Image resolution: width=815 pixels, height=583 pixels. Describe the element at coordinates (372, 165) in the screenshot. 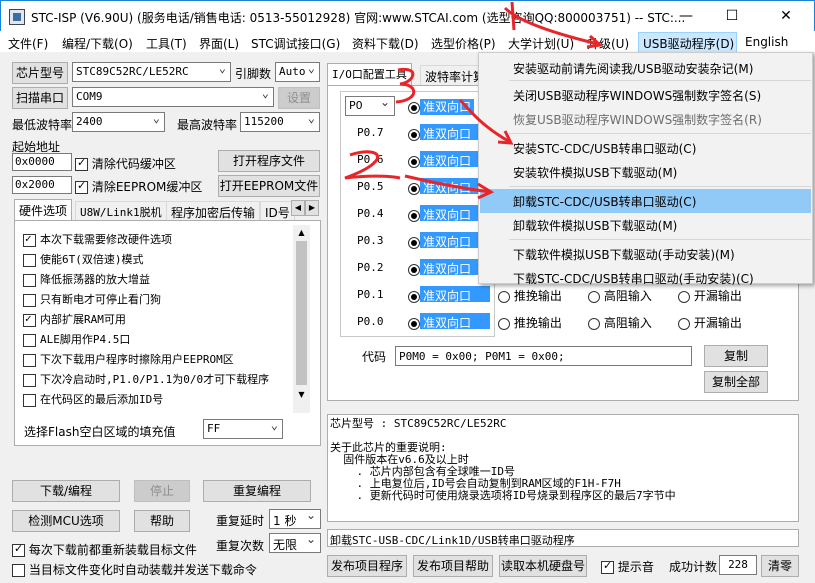

I see `annotation-two-stroke` at that location.